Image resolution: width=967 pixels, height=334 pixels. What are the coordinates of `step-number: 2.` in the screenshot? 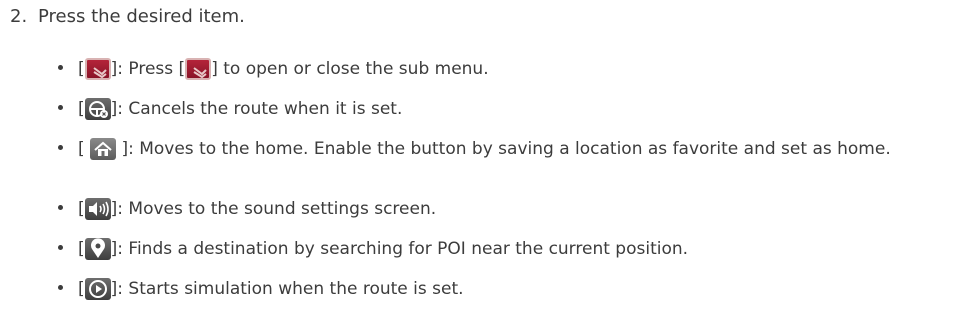 It's located at (19, 16).